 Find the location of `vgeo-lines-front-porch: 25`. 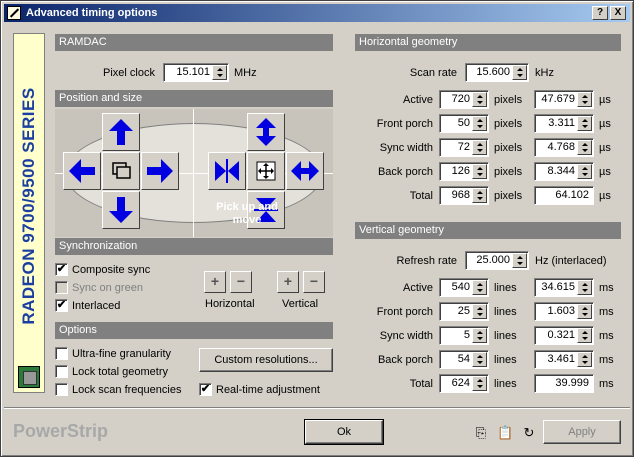

vgeo-lines-front-porch: 25 is located at coordinates (464, 311).